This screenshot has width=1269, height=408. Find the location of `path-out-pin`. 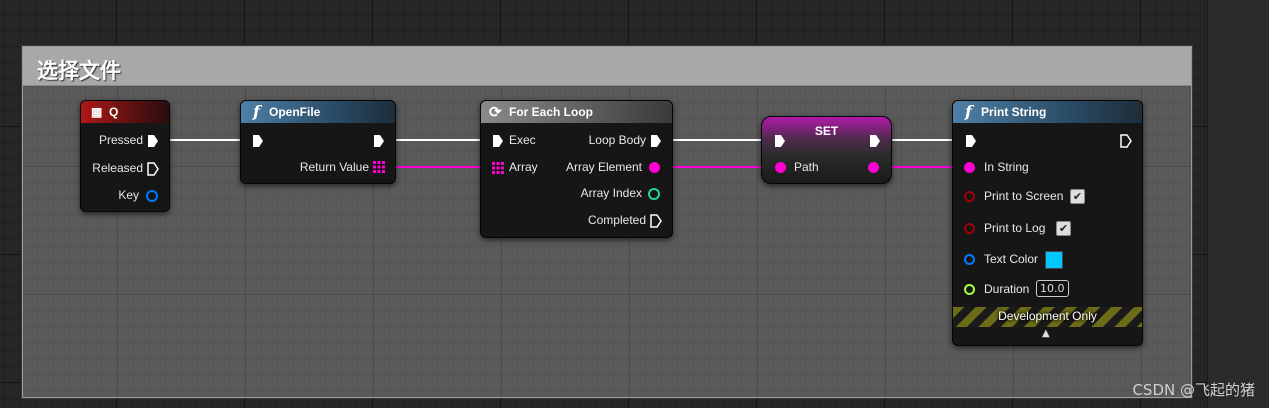

path-out-pin is located at coordinates (873, 167).